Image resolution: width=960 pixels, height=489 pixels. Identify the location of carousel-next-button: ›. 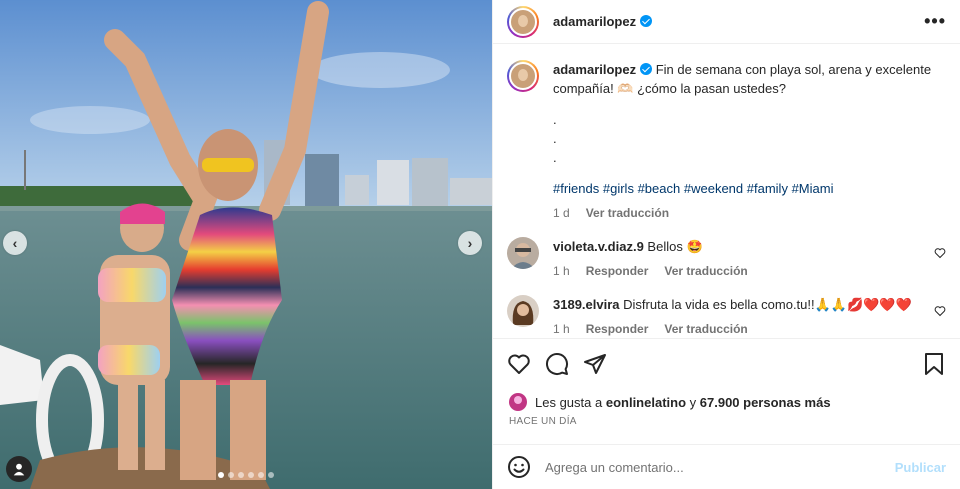
(470, 243).